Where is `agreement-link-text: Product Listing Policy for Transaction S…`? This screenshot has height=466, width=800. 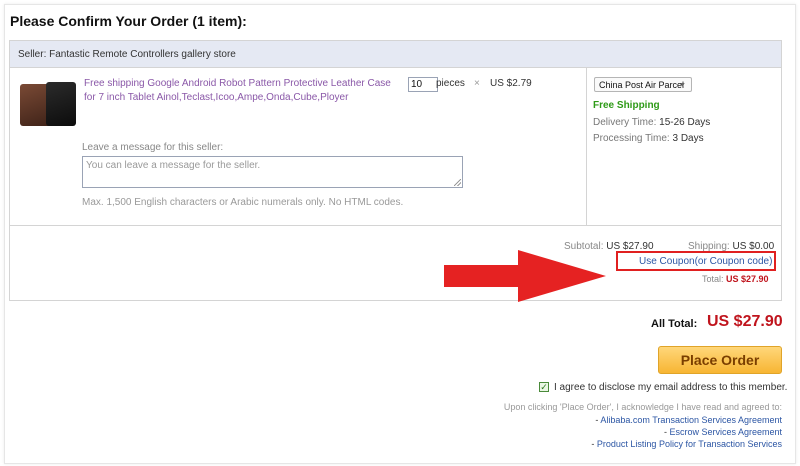 agreement-link-text: Product Listing Policy for Transaction S… is located at coordinates (689, 444).